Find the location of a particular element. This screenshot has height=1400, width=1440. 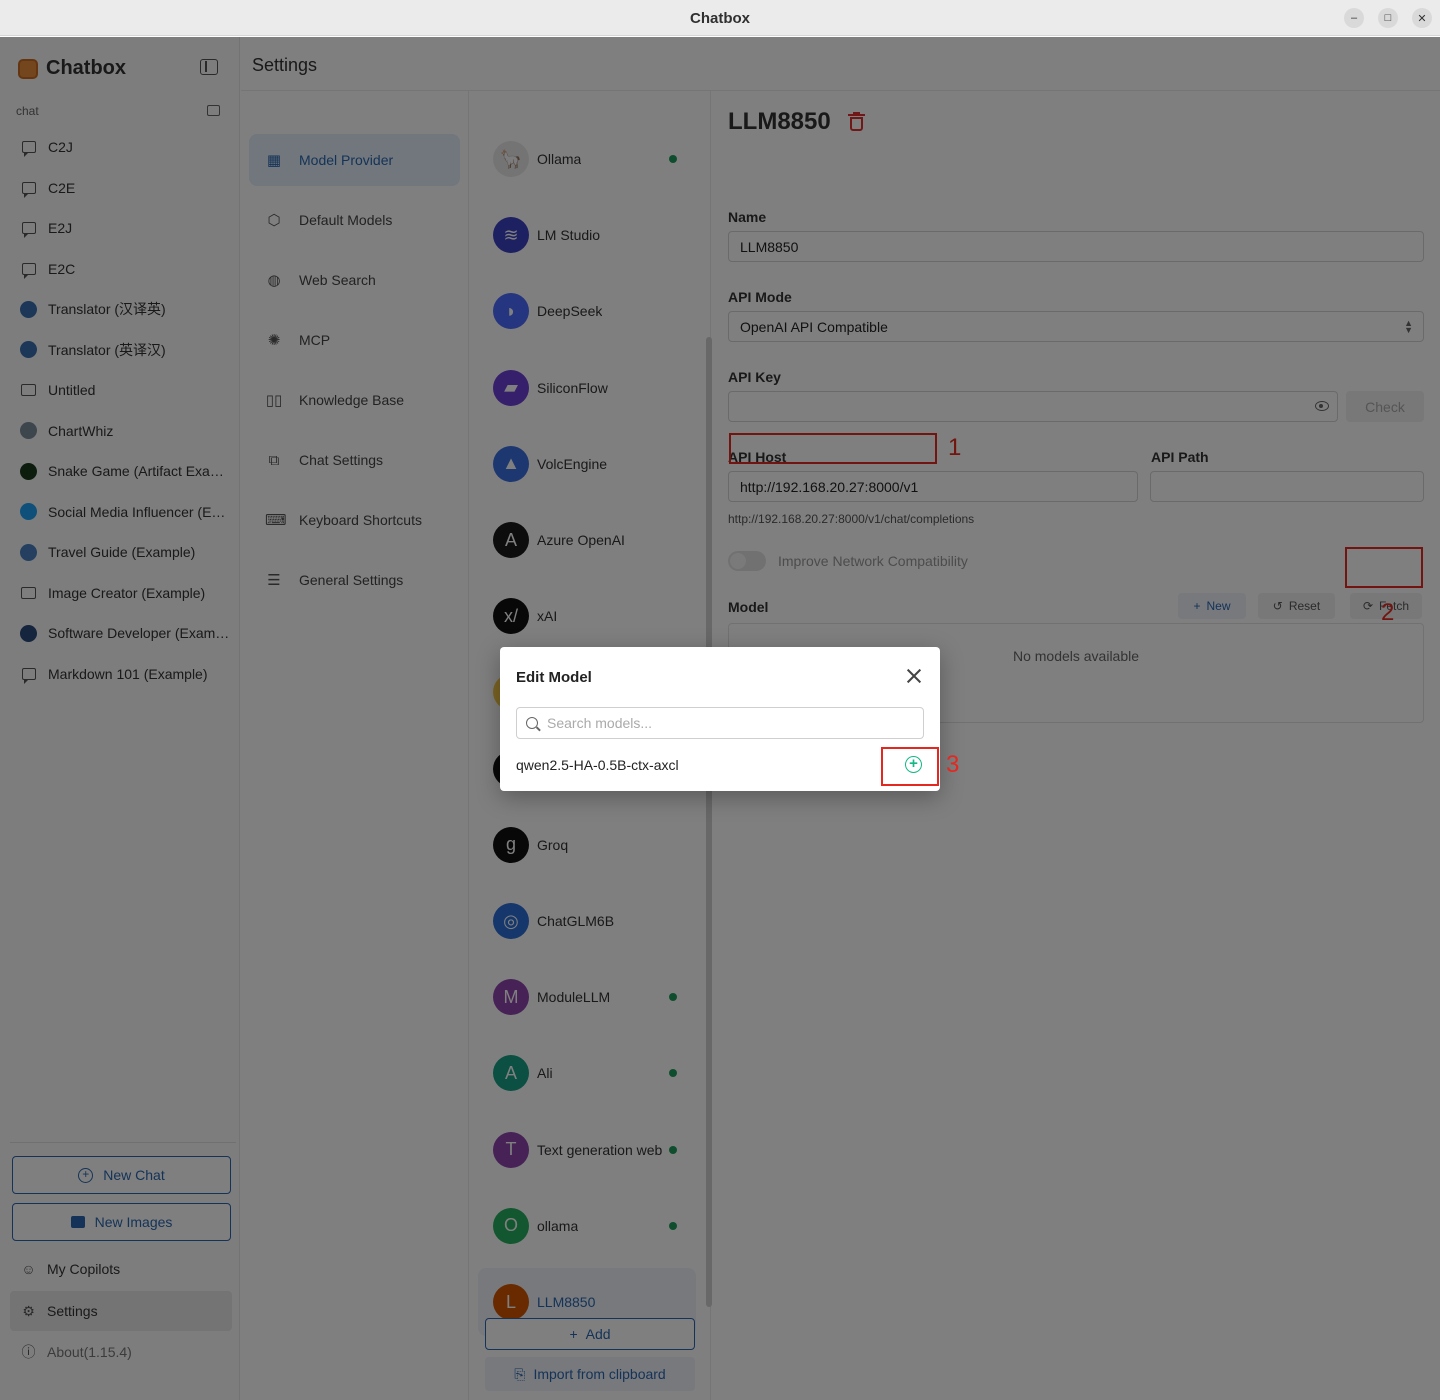

dialog-title: Edit Model is located at coordinates (554, 677).